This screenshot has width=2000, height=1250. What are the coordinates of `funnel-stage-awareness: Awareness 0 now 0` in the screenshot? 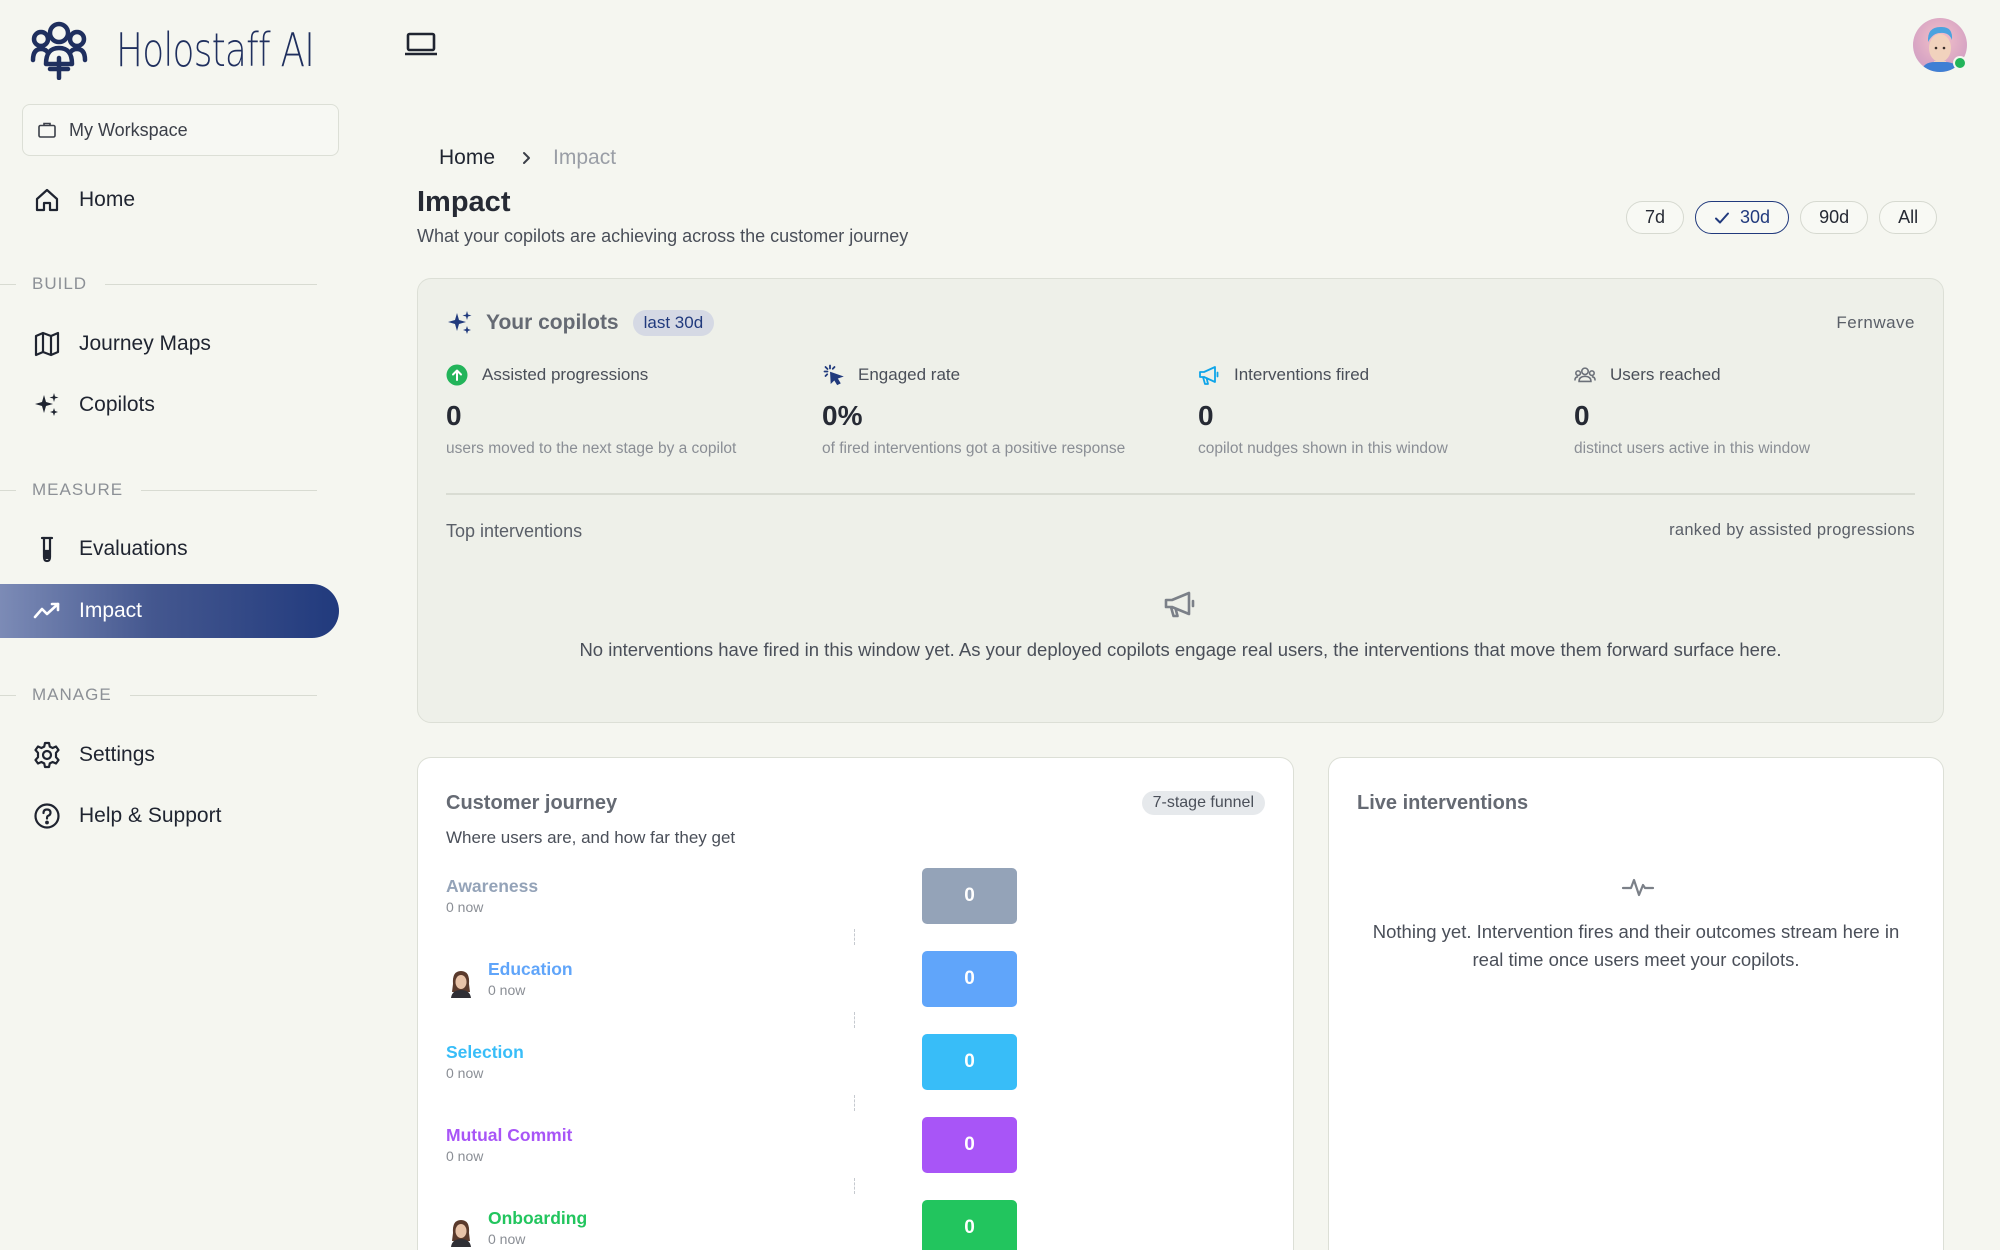 It's located at (856, 896).